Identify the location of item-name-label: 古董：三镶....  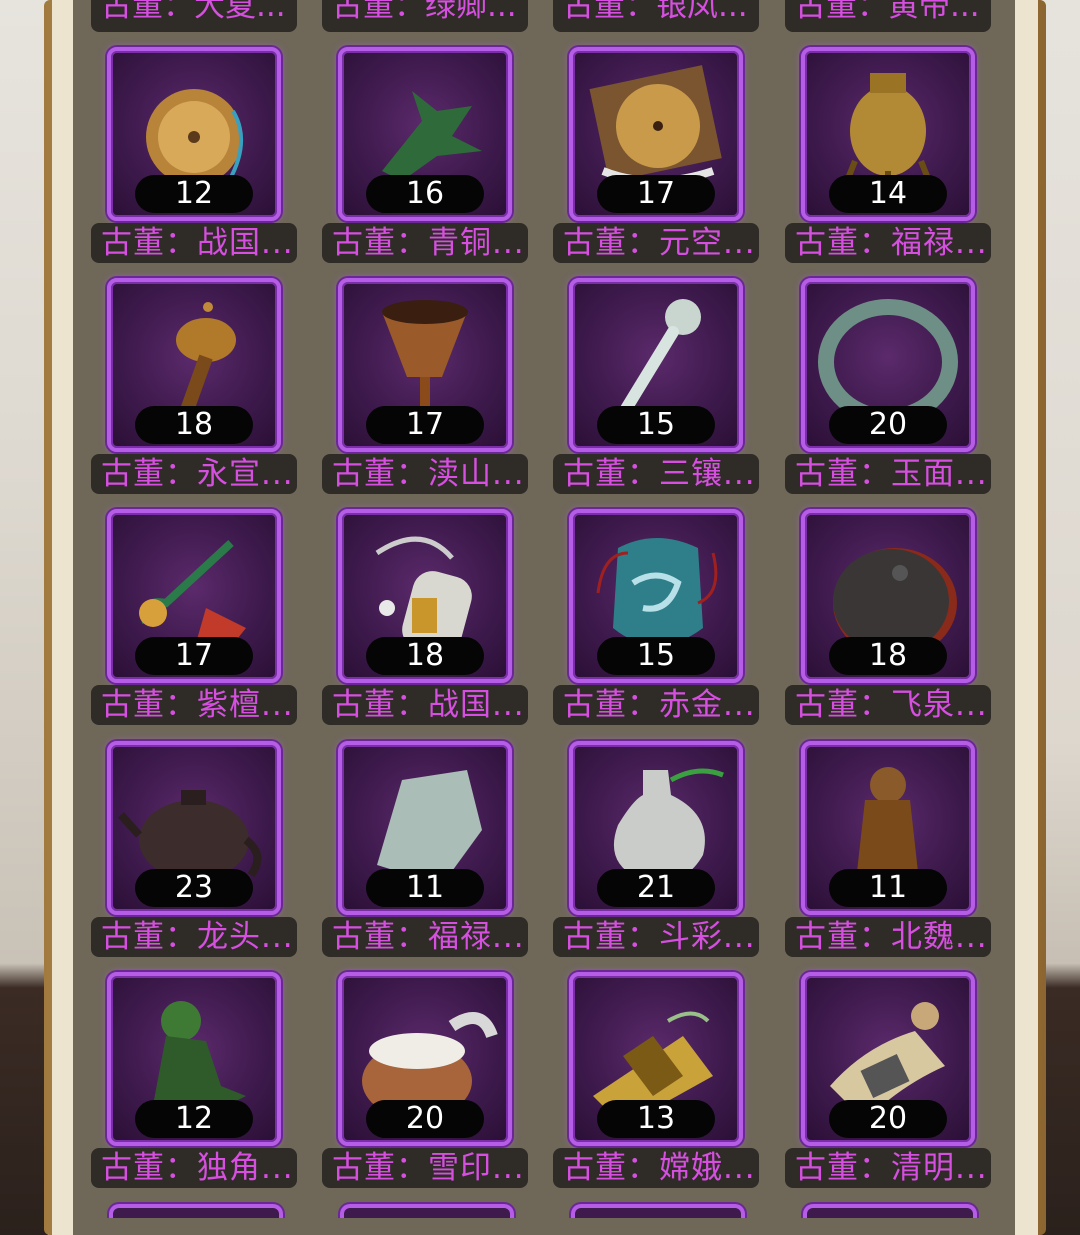
(656, 474).